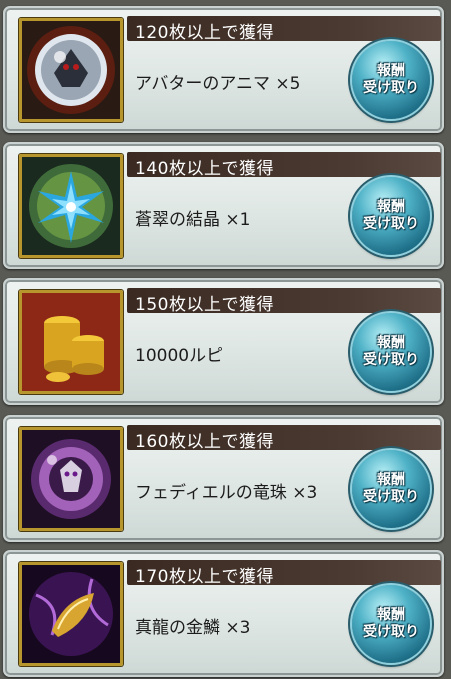 The image size is (451, 679). Describe the element at coordinates (284, 301) in the screenshot. I see `reward-condition-bar: 150枚以上で獲得` at that location.